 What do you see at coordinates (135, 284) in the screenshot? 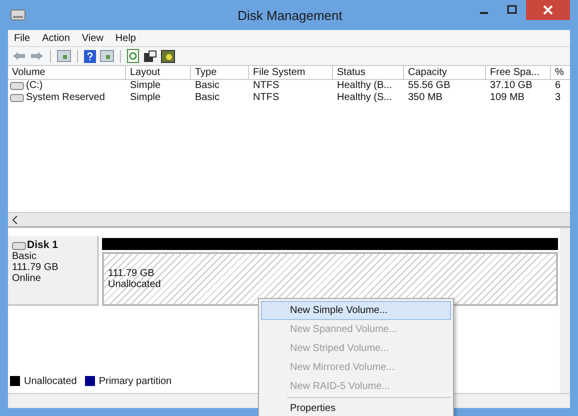
I see `partition-label: Unallocated` at bounding box center [135, 284].